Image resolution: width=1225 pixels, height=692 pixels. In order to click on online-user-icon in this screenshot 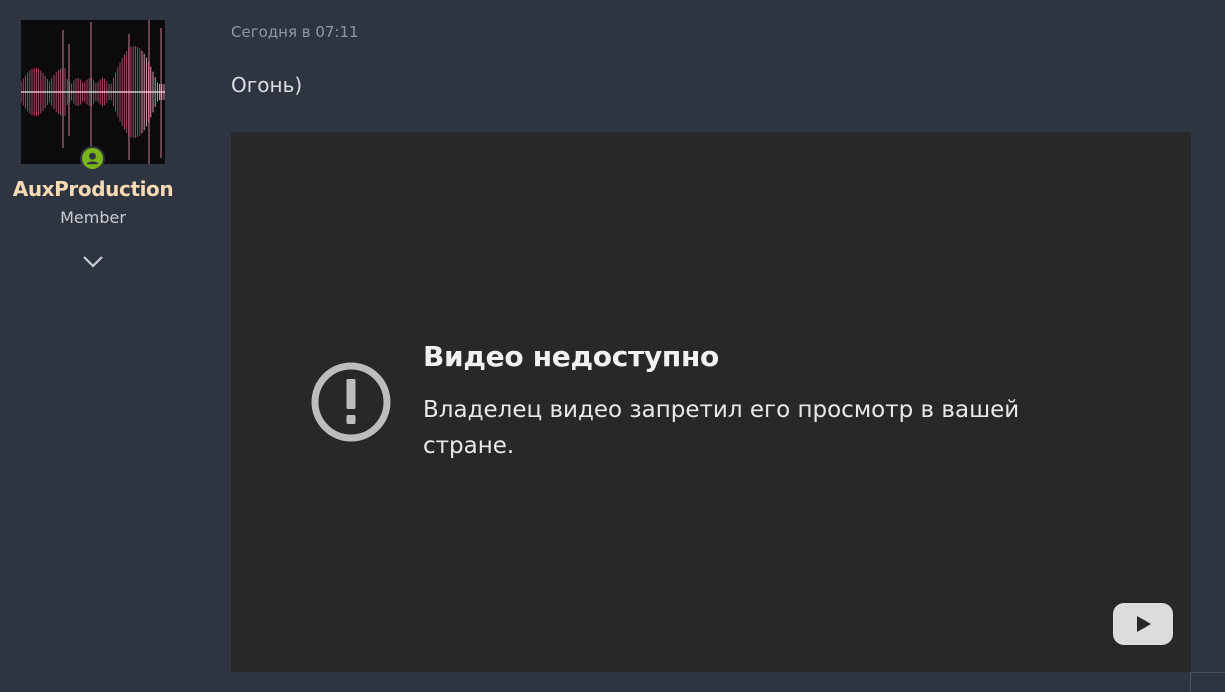, I will do `click(92, 158)`.